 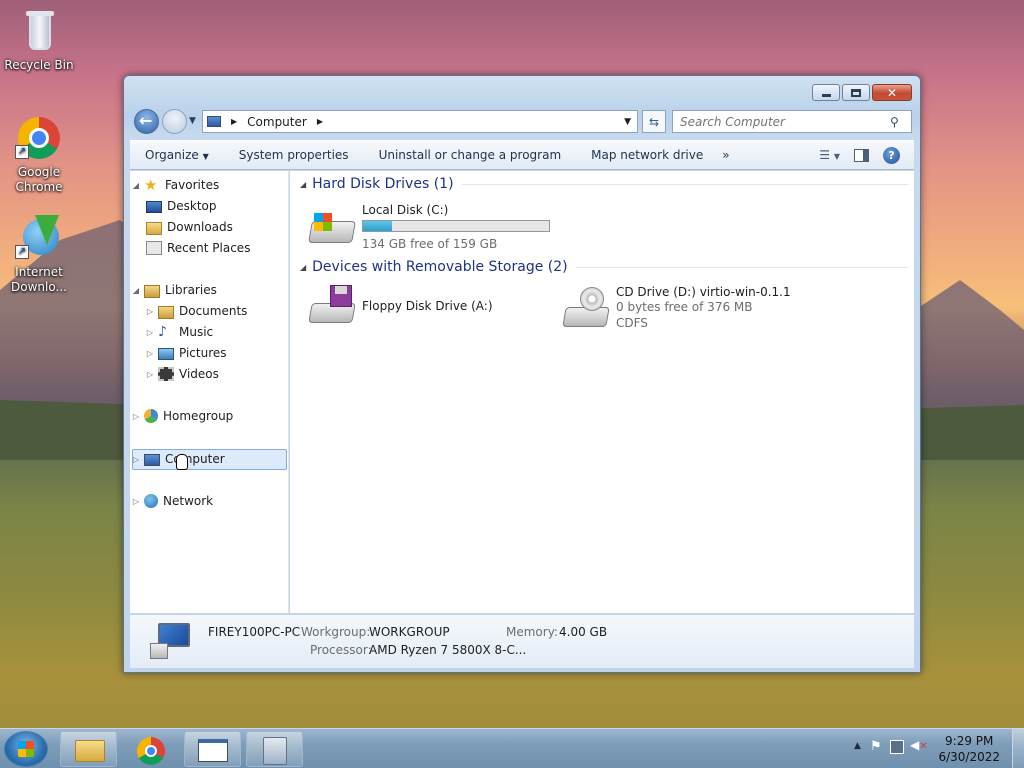 I want to click on nav-item-pictures: ▷ Pictures, so click(x=185, y=353).